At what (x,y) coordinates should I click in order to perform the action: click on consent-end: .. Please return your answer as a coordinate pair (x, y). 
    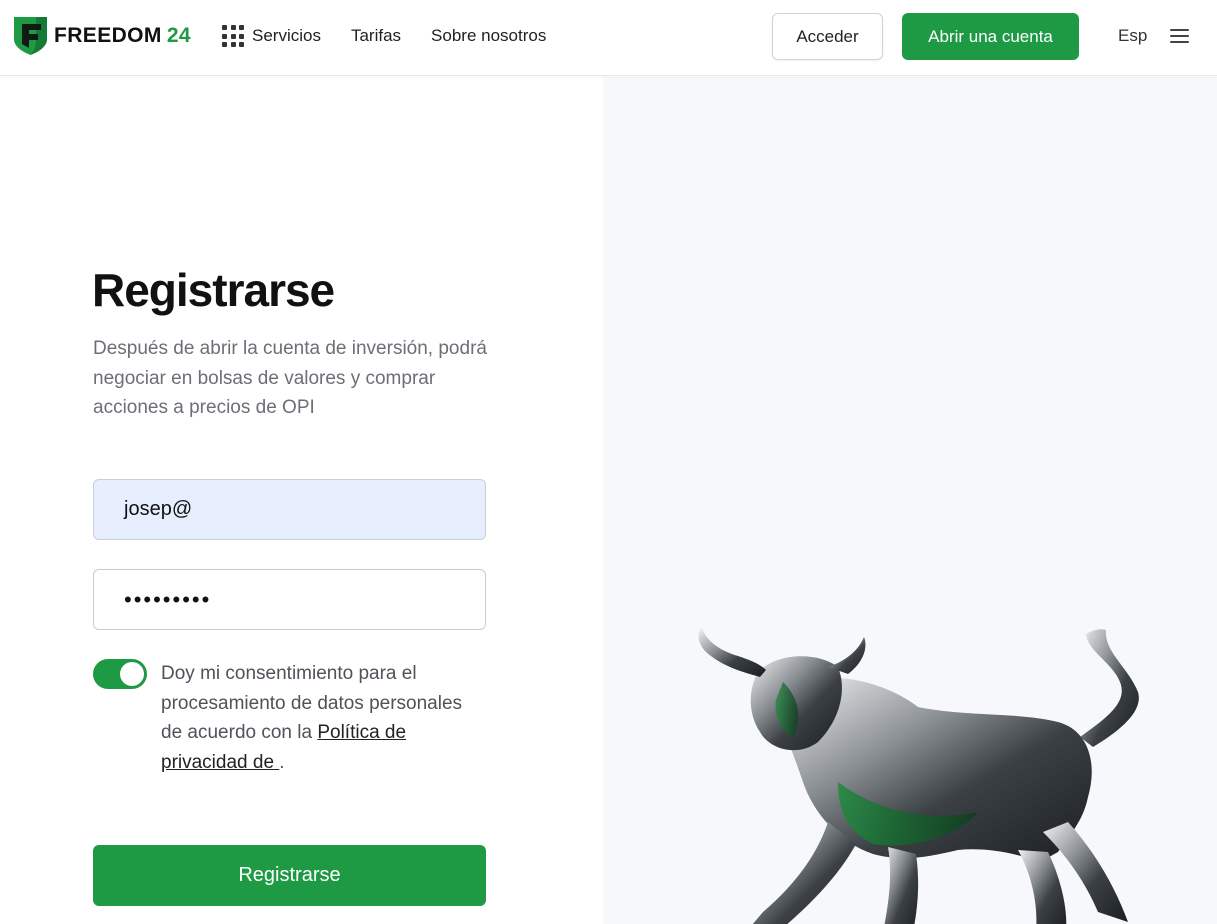
    Looking at the image, I should click on (282, 762).